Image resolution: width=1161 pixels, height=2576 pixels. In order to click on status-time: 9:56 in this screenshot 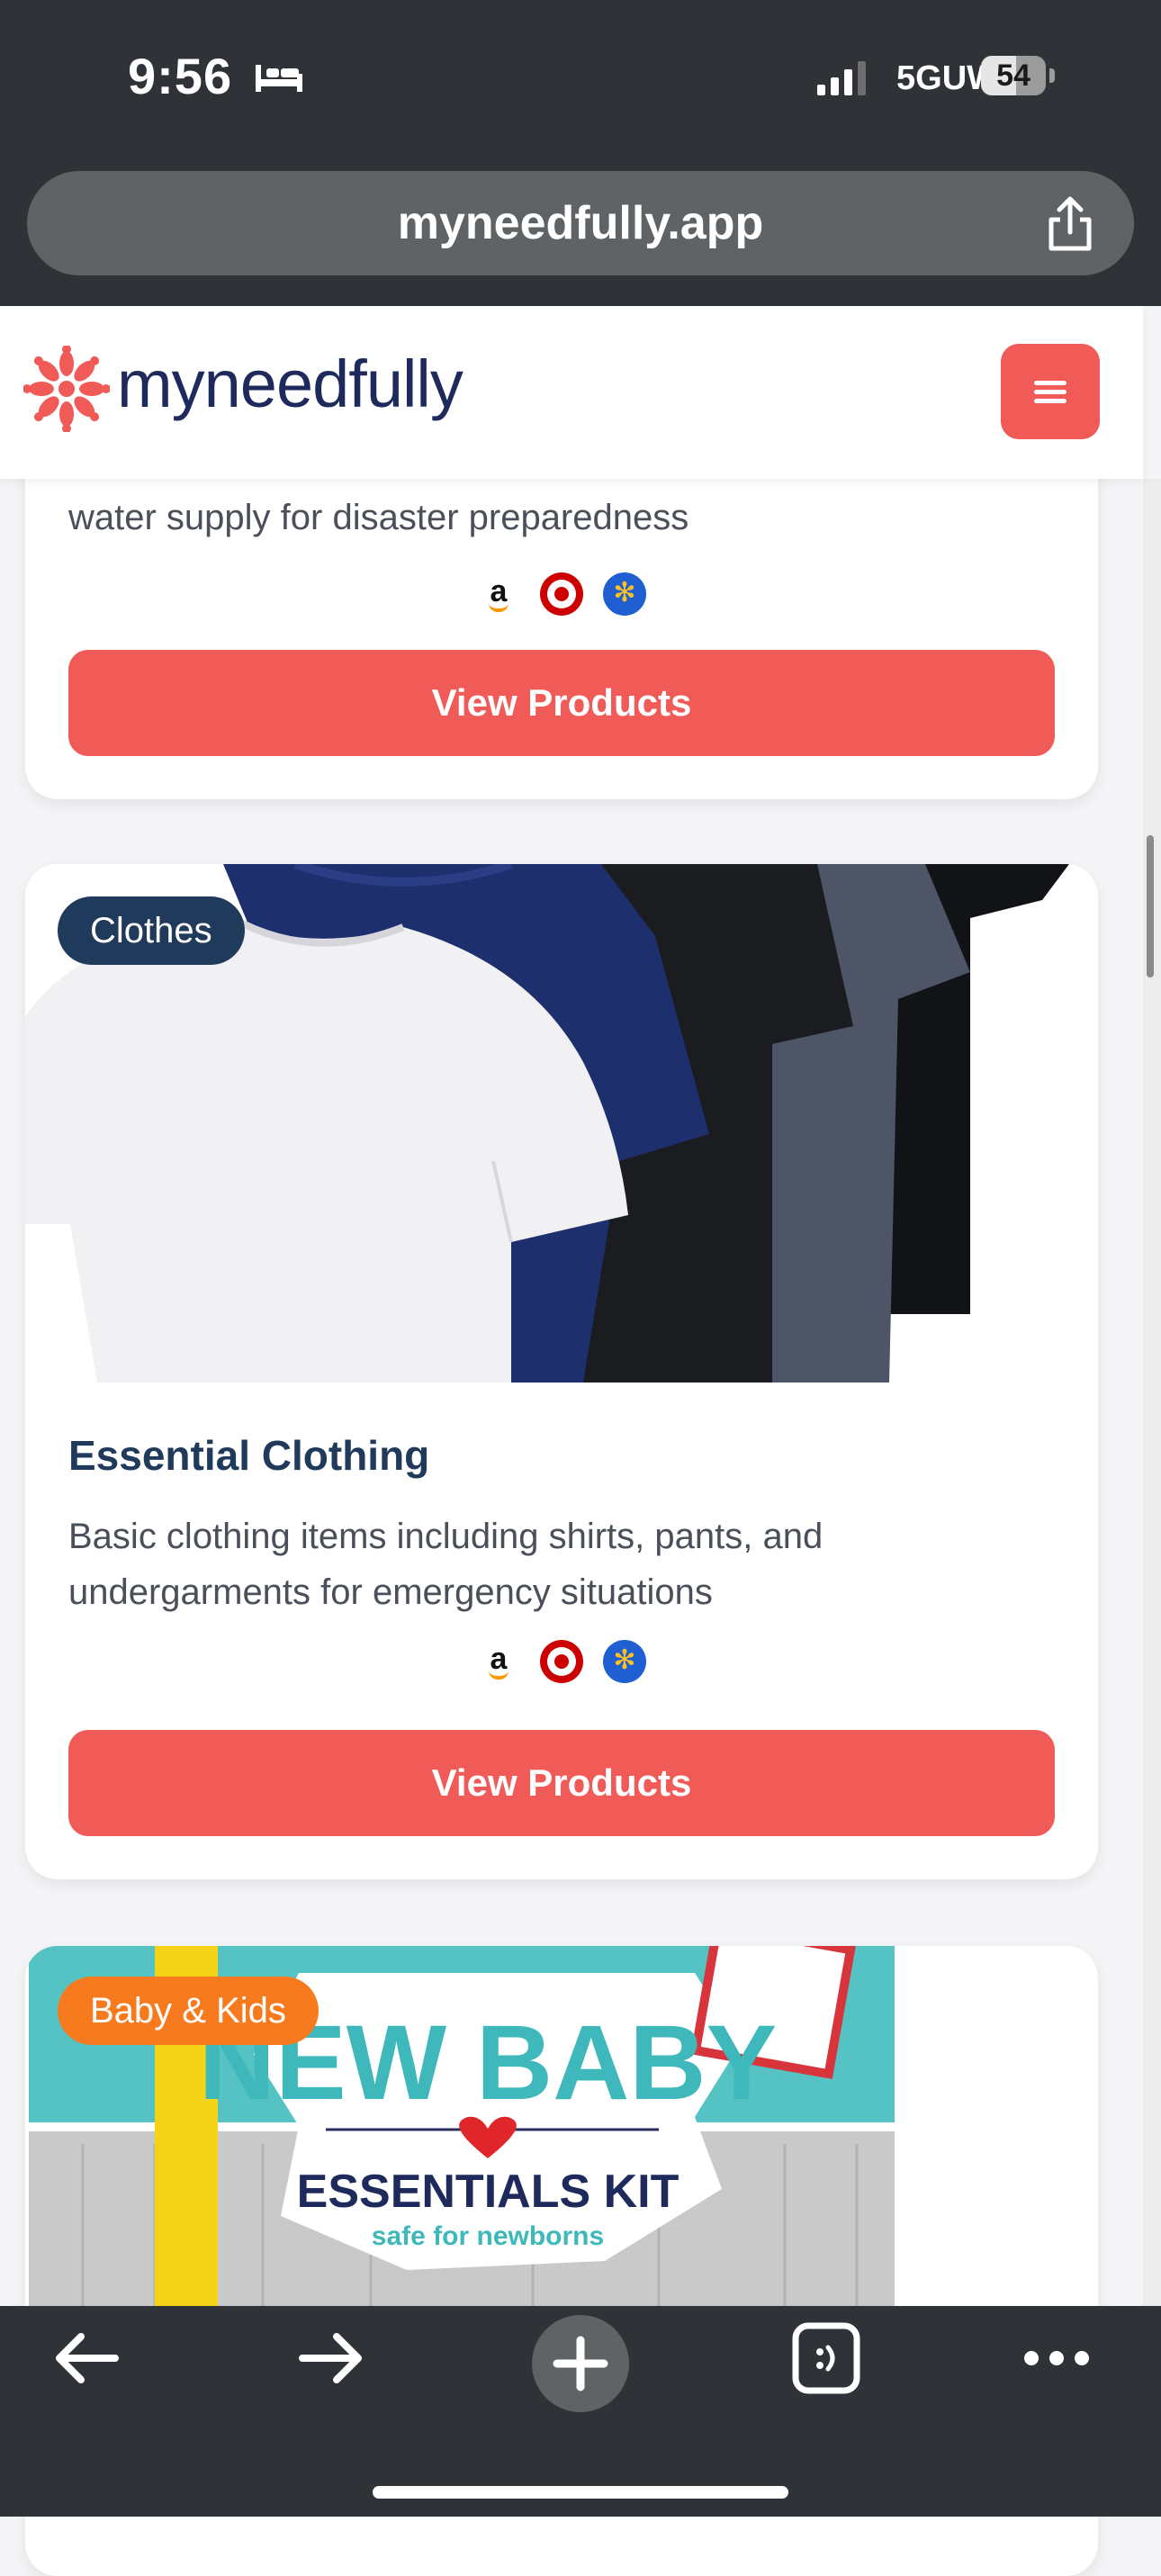, I will do `click(181, 76)`.